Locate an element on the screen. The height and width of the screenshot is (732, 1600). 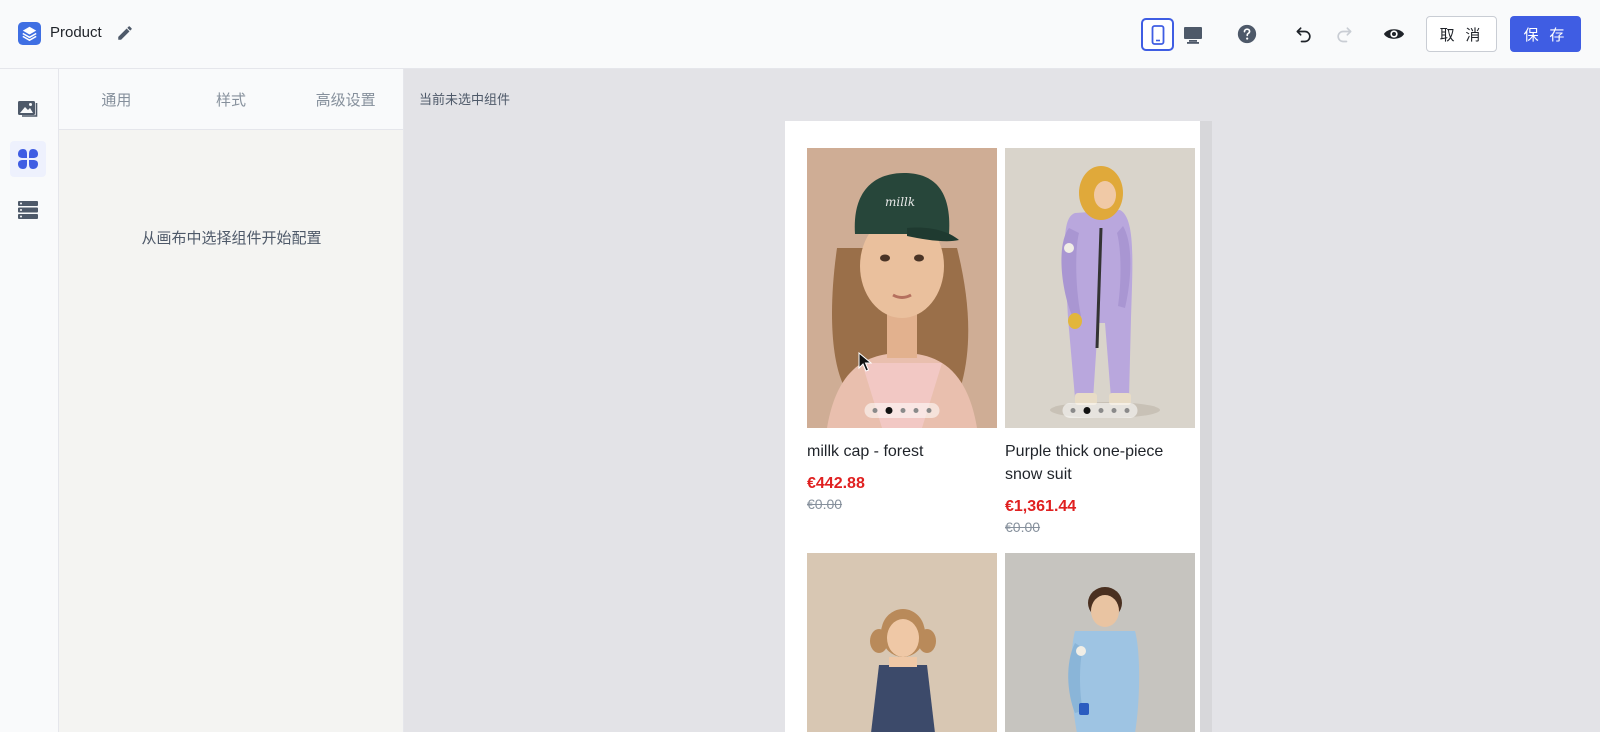
product-price: €1,361.44 is located at coordinates (1041, 506).